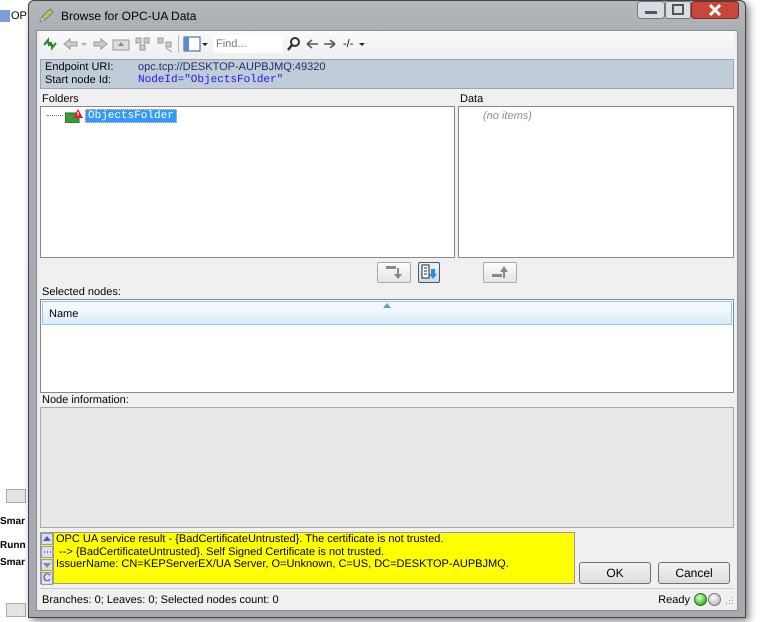 The width and height of the screenshot is (765, 622). I want to click on tree-expand-icon, so click(143, 44).